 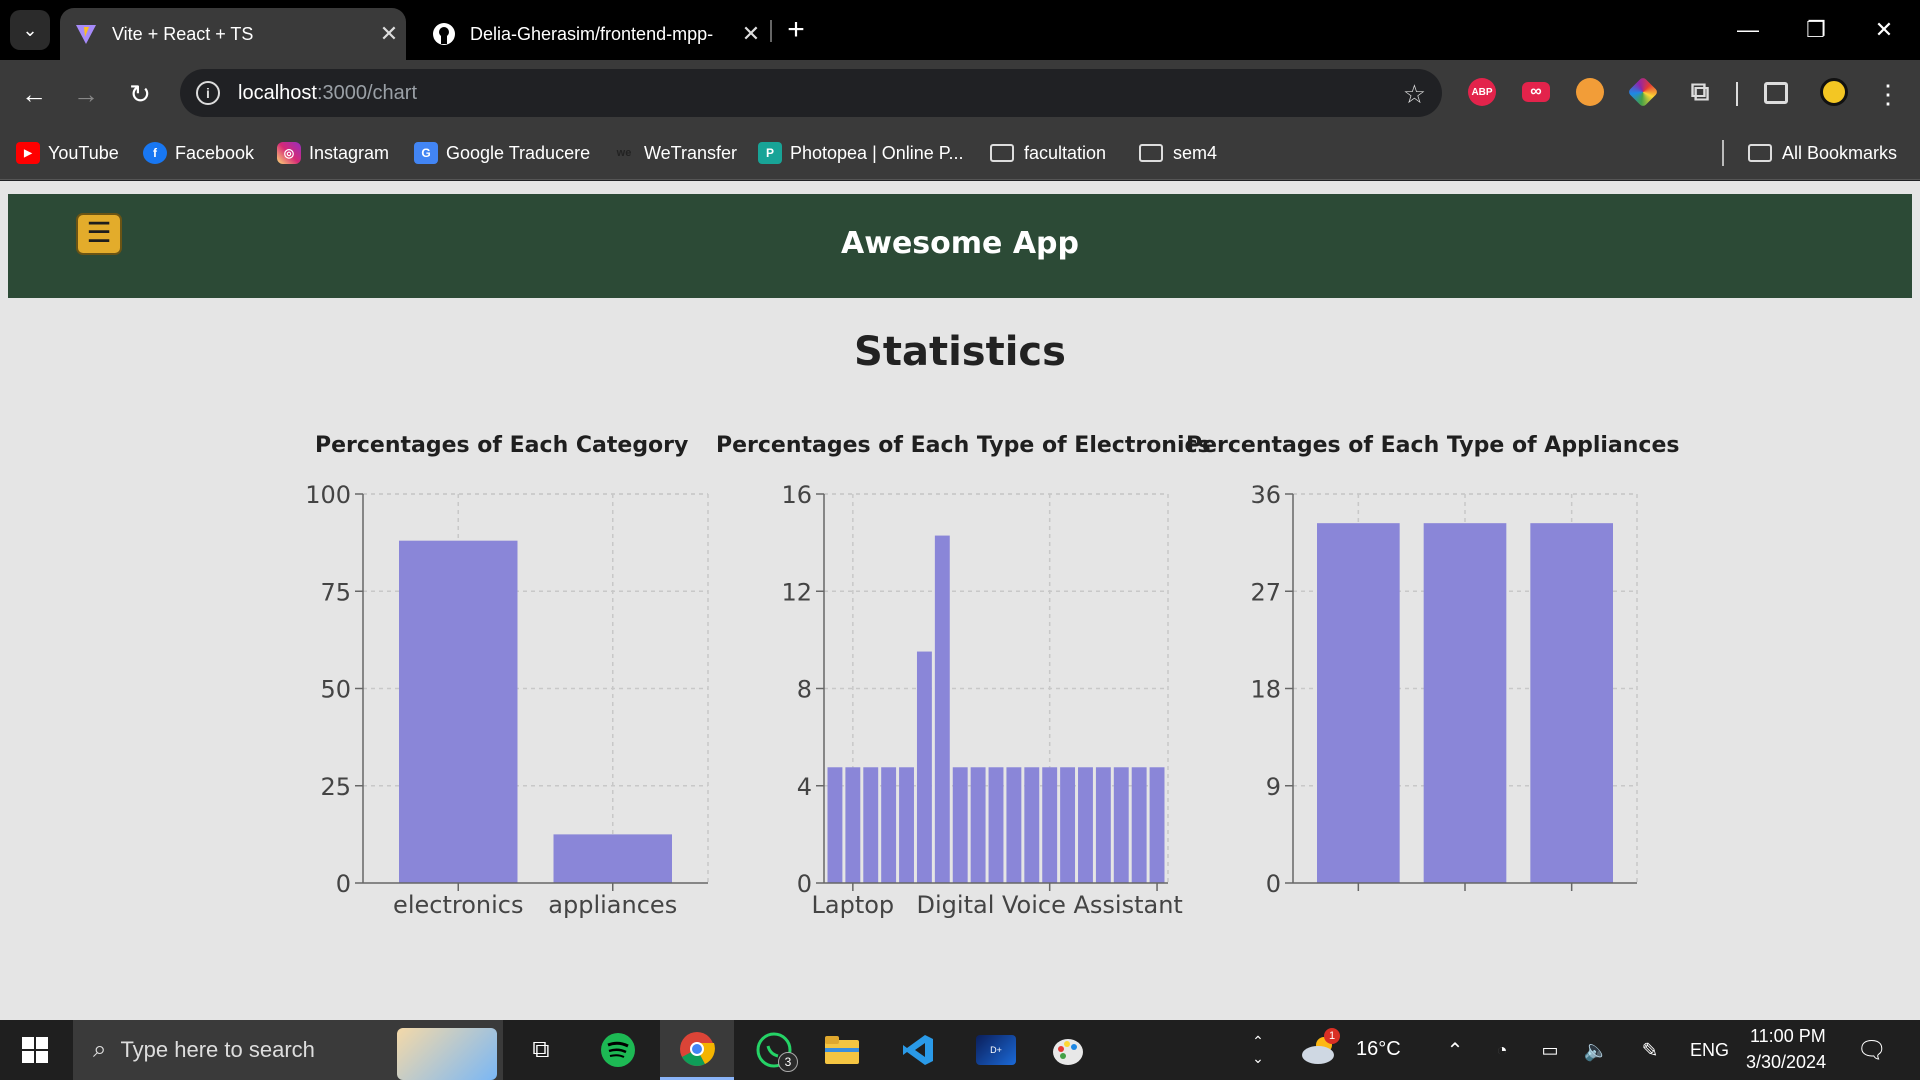 I want to click on arrow-right-icon: →, so click(x=86, y=93).